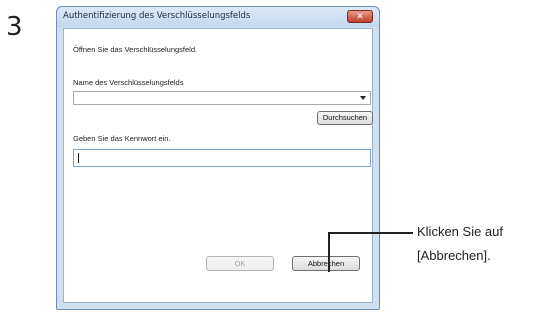  What do you see at coordinates (460, 231) in the screenshot?
I see `annotation-line-1: Klicken Sie auf` at bounding box center [460, 231].